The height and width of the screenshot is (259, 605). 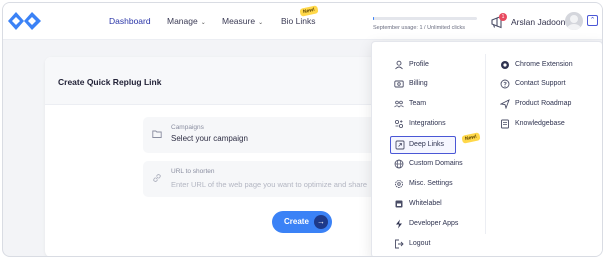 I want to click on menu-item-label: Custom Domains, so click(x=436, y=163).